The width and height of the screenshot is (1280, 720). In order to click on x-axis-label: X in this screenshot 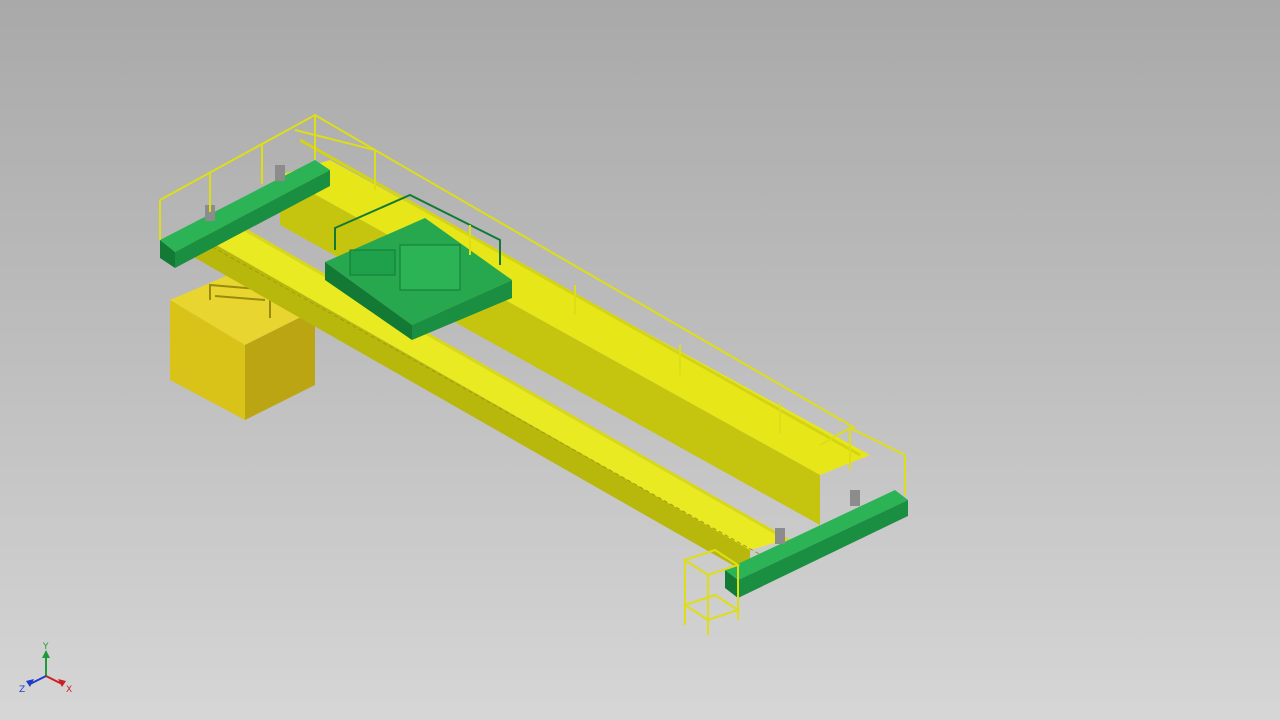, I will do `click(69, 690)`.